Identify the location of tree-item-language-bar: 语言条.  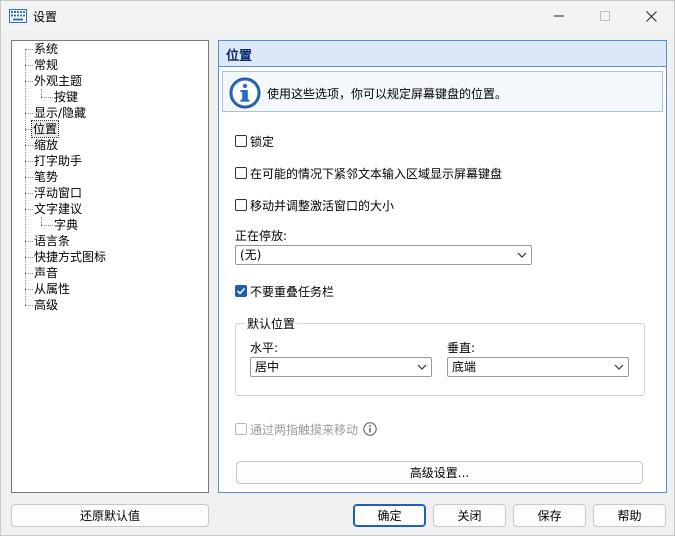
(52, 241).